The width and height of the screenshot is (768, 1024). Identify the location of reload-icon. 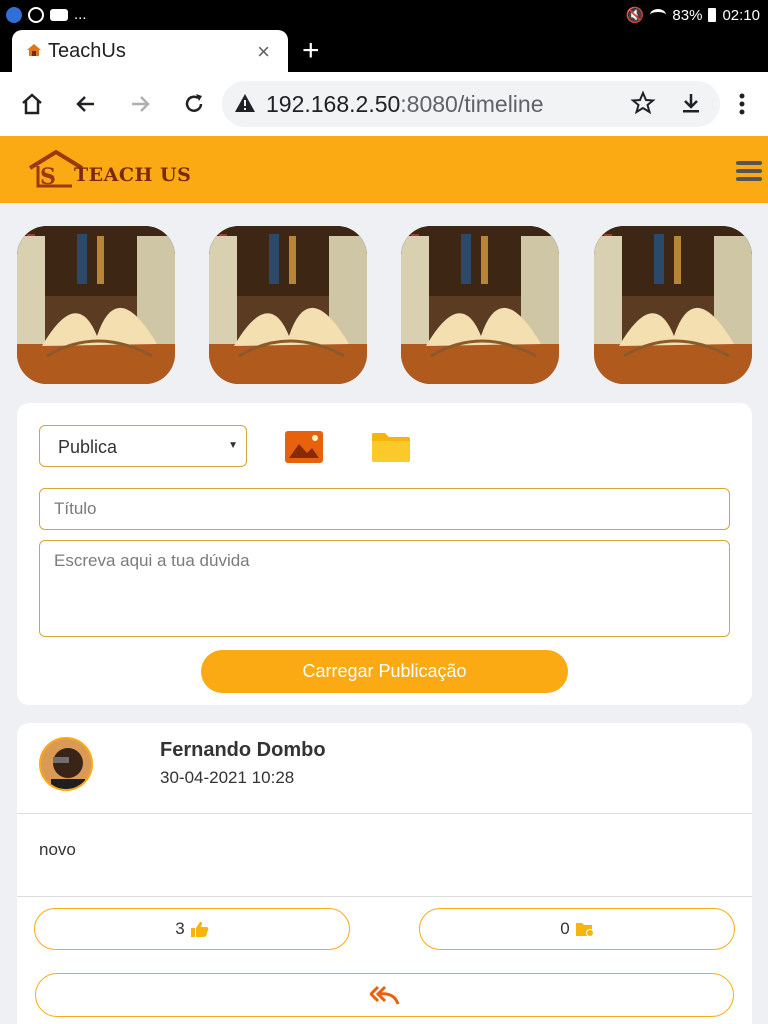
(194, 103).